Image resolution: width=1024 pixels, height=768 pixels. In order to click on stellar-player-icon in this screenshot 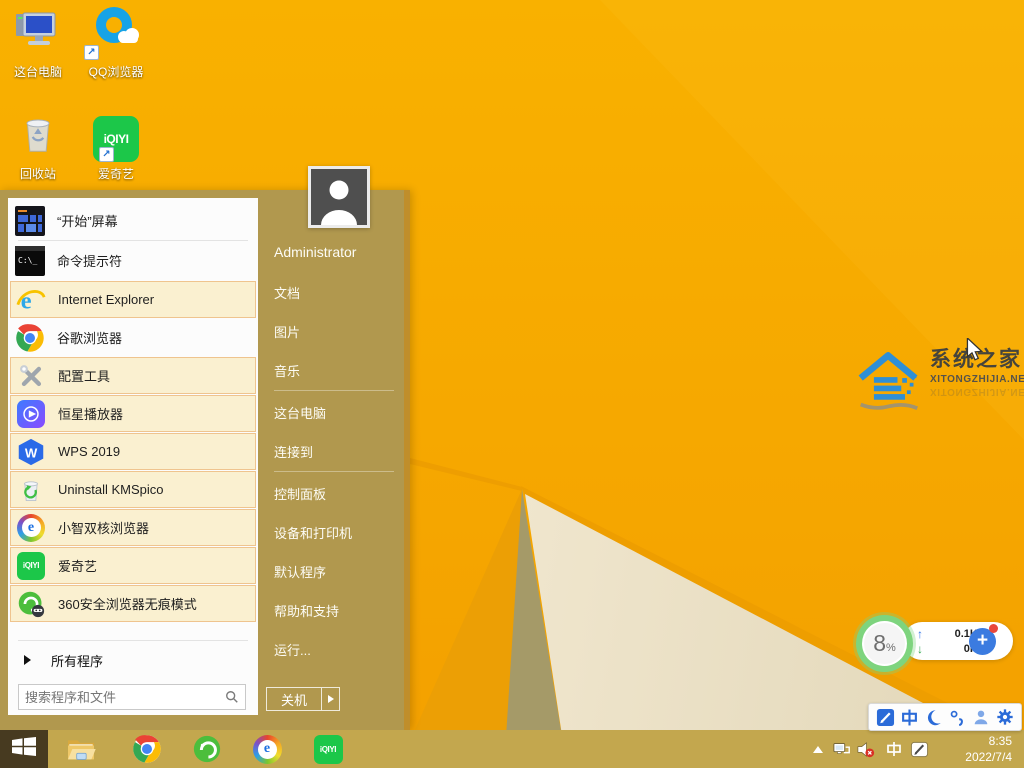, I will do `click(31, 414)`.